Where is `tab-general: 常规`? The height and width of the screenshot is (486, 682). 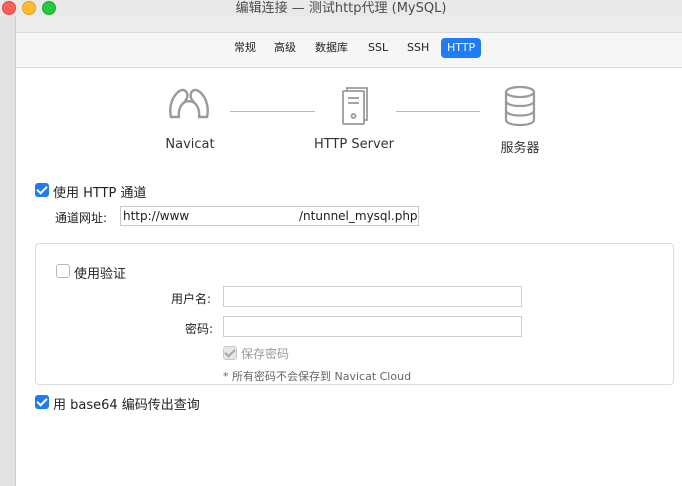 tab-general: 常规 is located at coordinates (245, 48).